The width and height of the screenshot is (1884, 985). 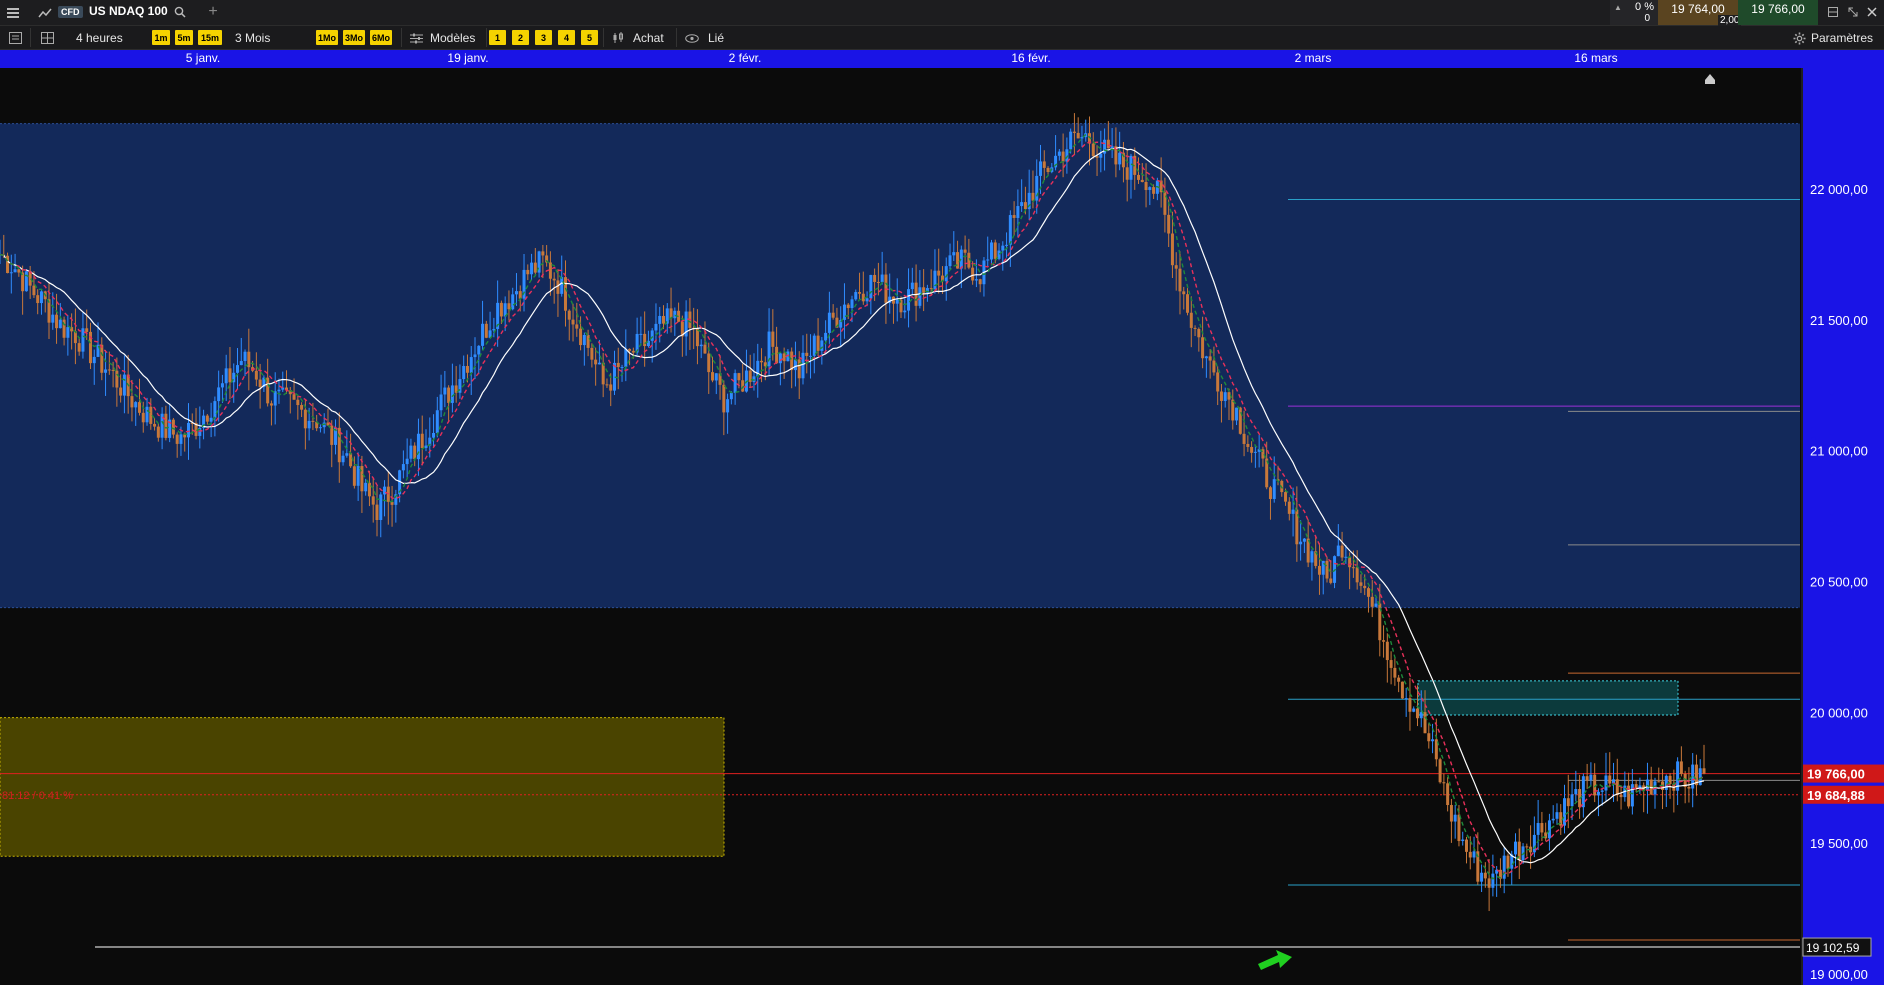 I want to click on buy-button: Achat, so click(x=648, y=38).